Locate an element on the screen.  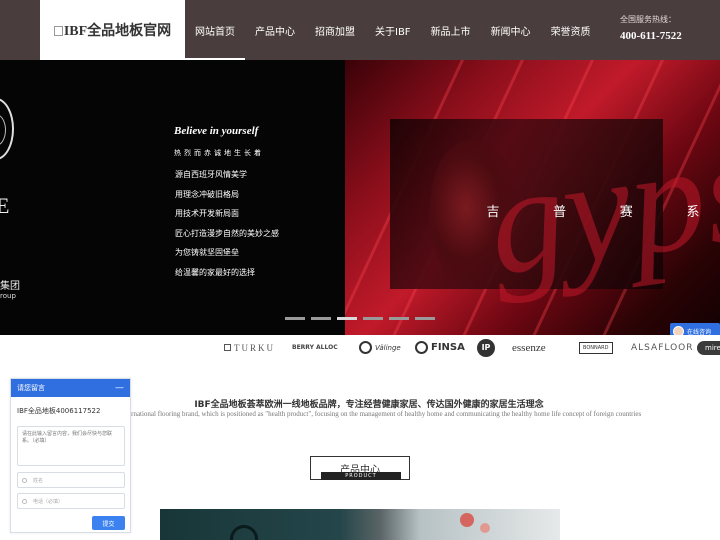
valinge-icon is located at coordinates (365, 347).